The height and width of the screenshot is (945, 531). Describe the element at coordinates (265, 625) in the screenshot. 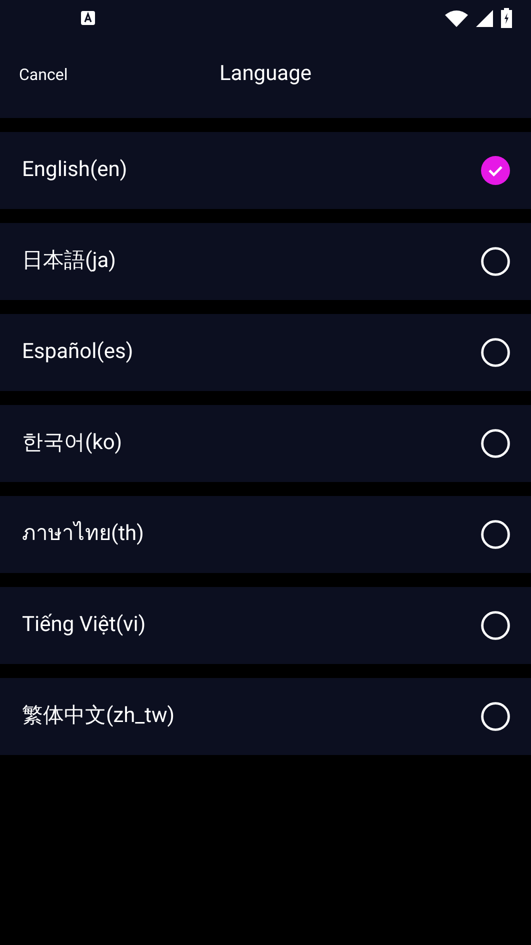

I see `language-row: Tiếng Việt(vi)` at that location.